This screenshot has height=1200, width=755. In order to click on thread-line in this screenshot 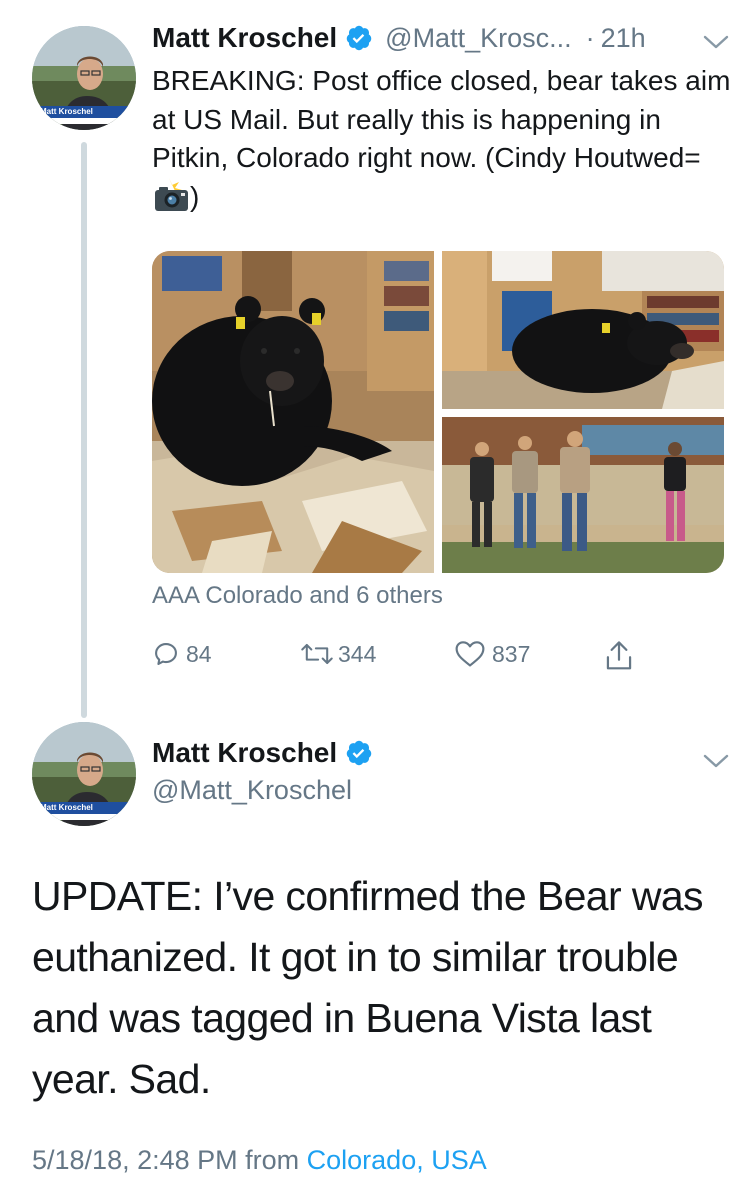, I will do `click(84, 430)`.